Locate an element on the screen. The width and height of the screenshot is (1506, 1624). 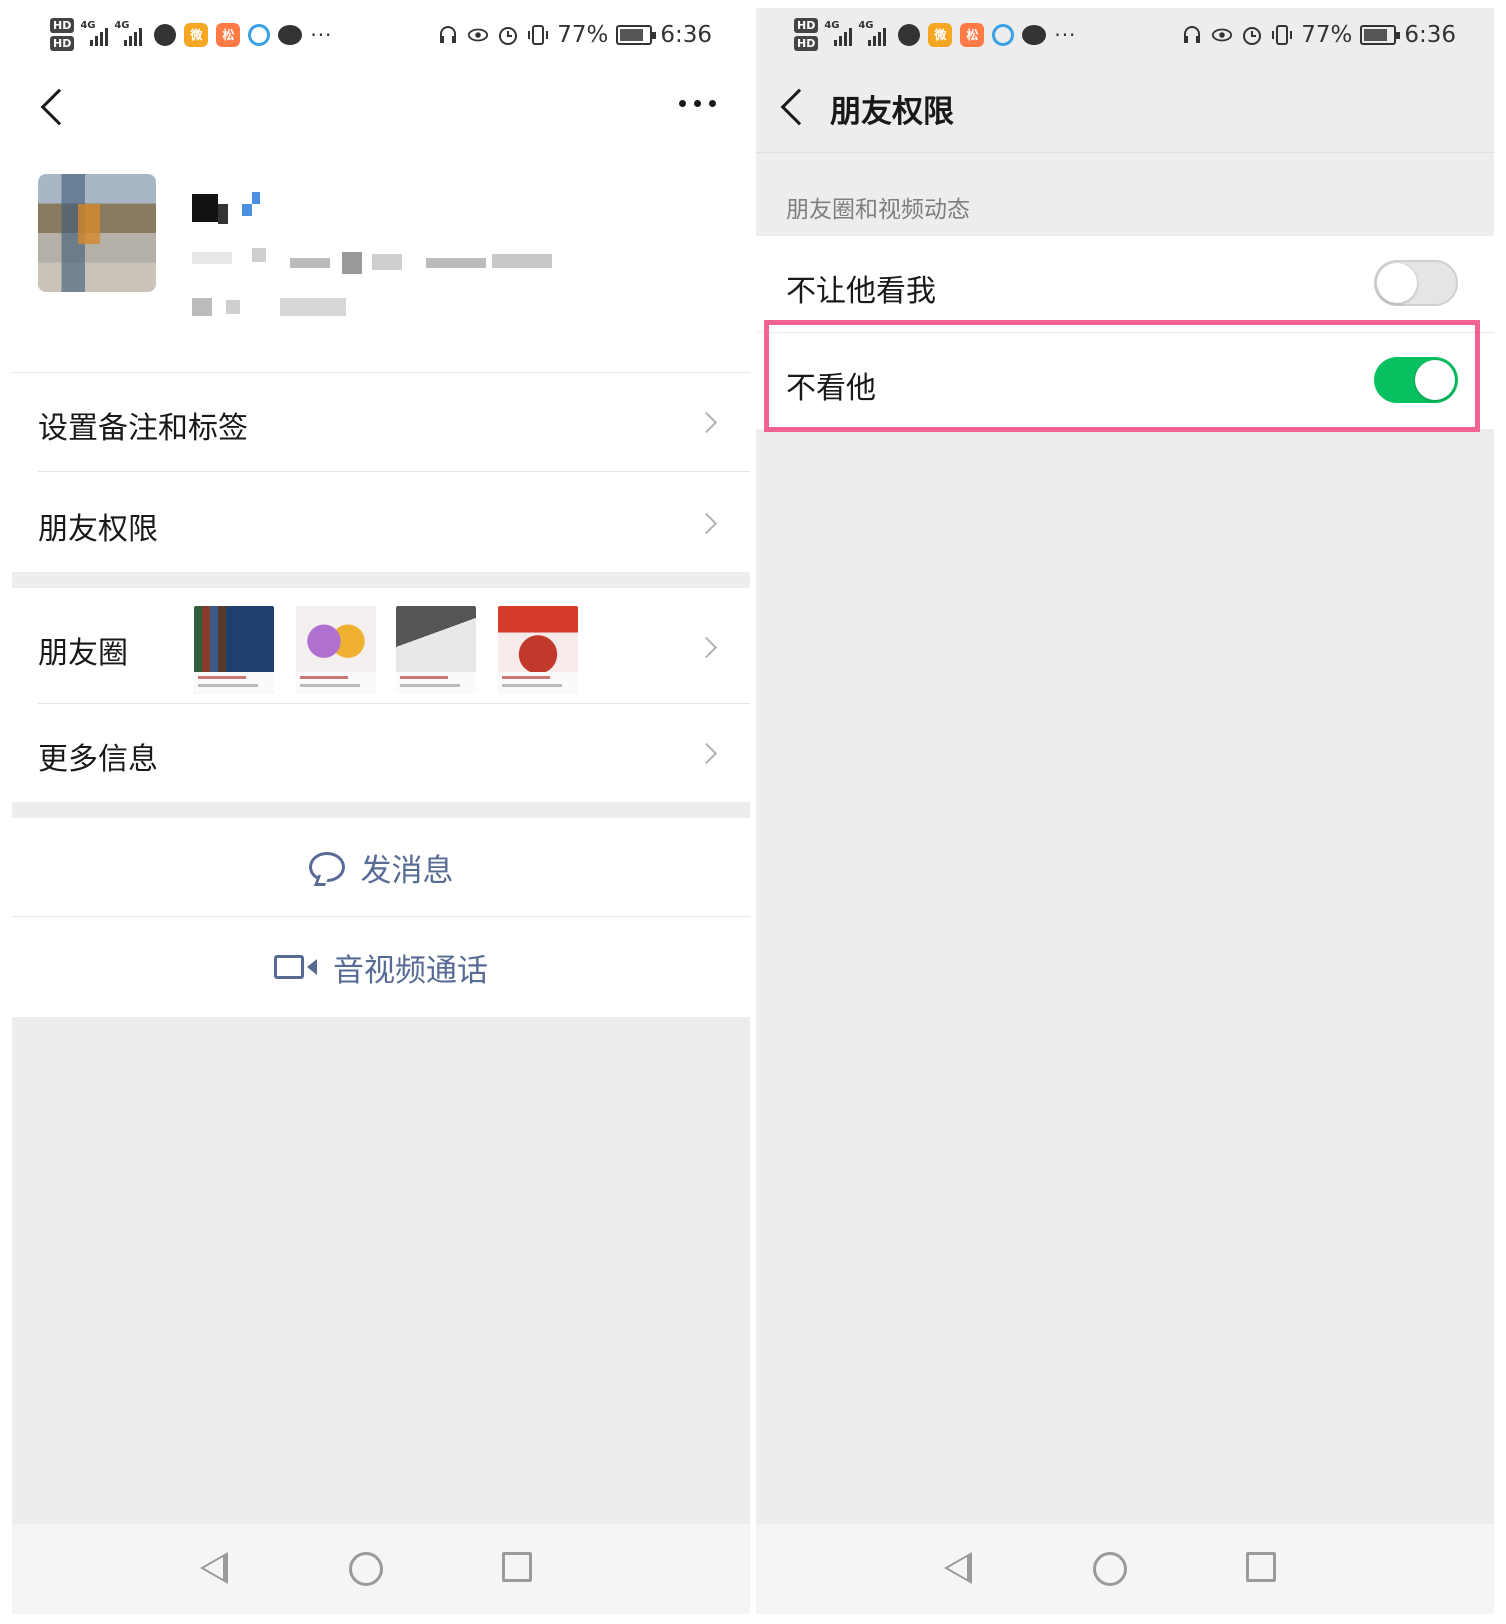
send-message-button: 发消息 is located at coordinates (381, 867).